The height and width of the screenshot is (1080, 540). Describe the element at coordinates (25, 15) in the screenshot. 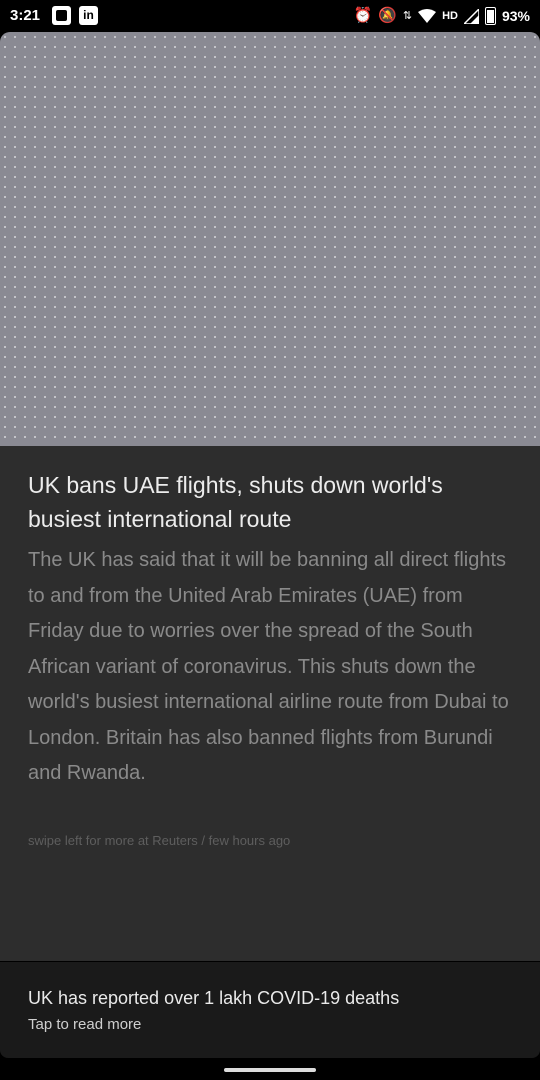

I see `status-time: 3:21` at that location.